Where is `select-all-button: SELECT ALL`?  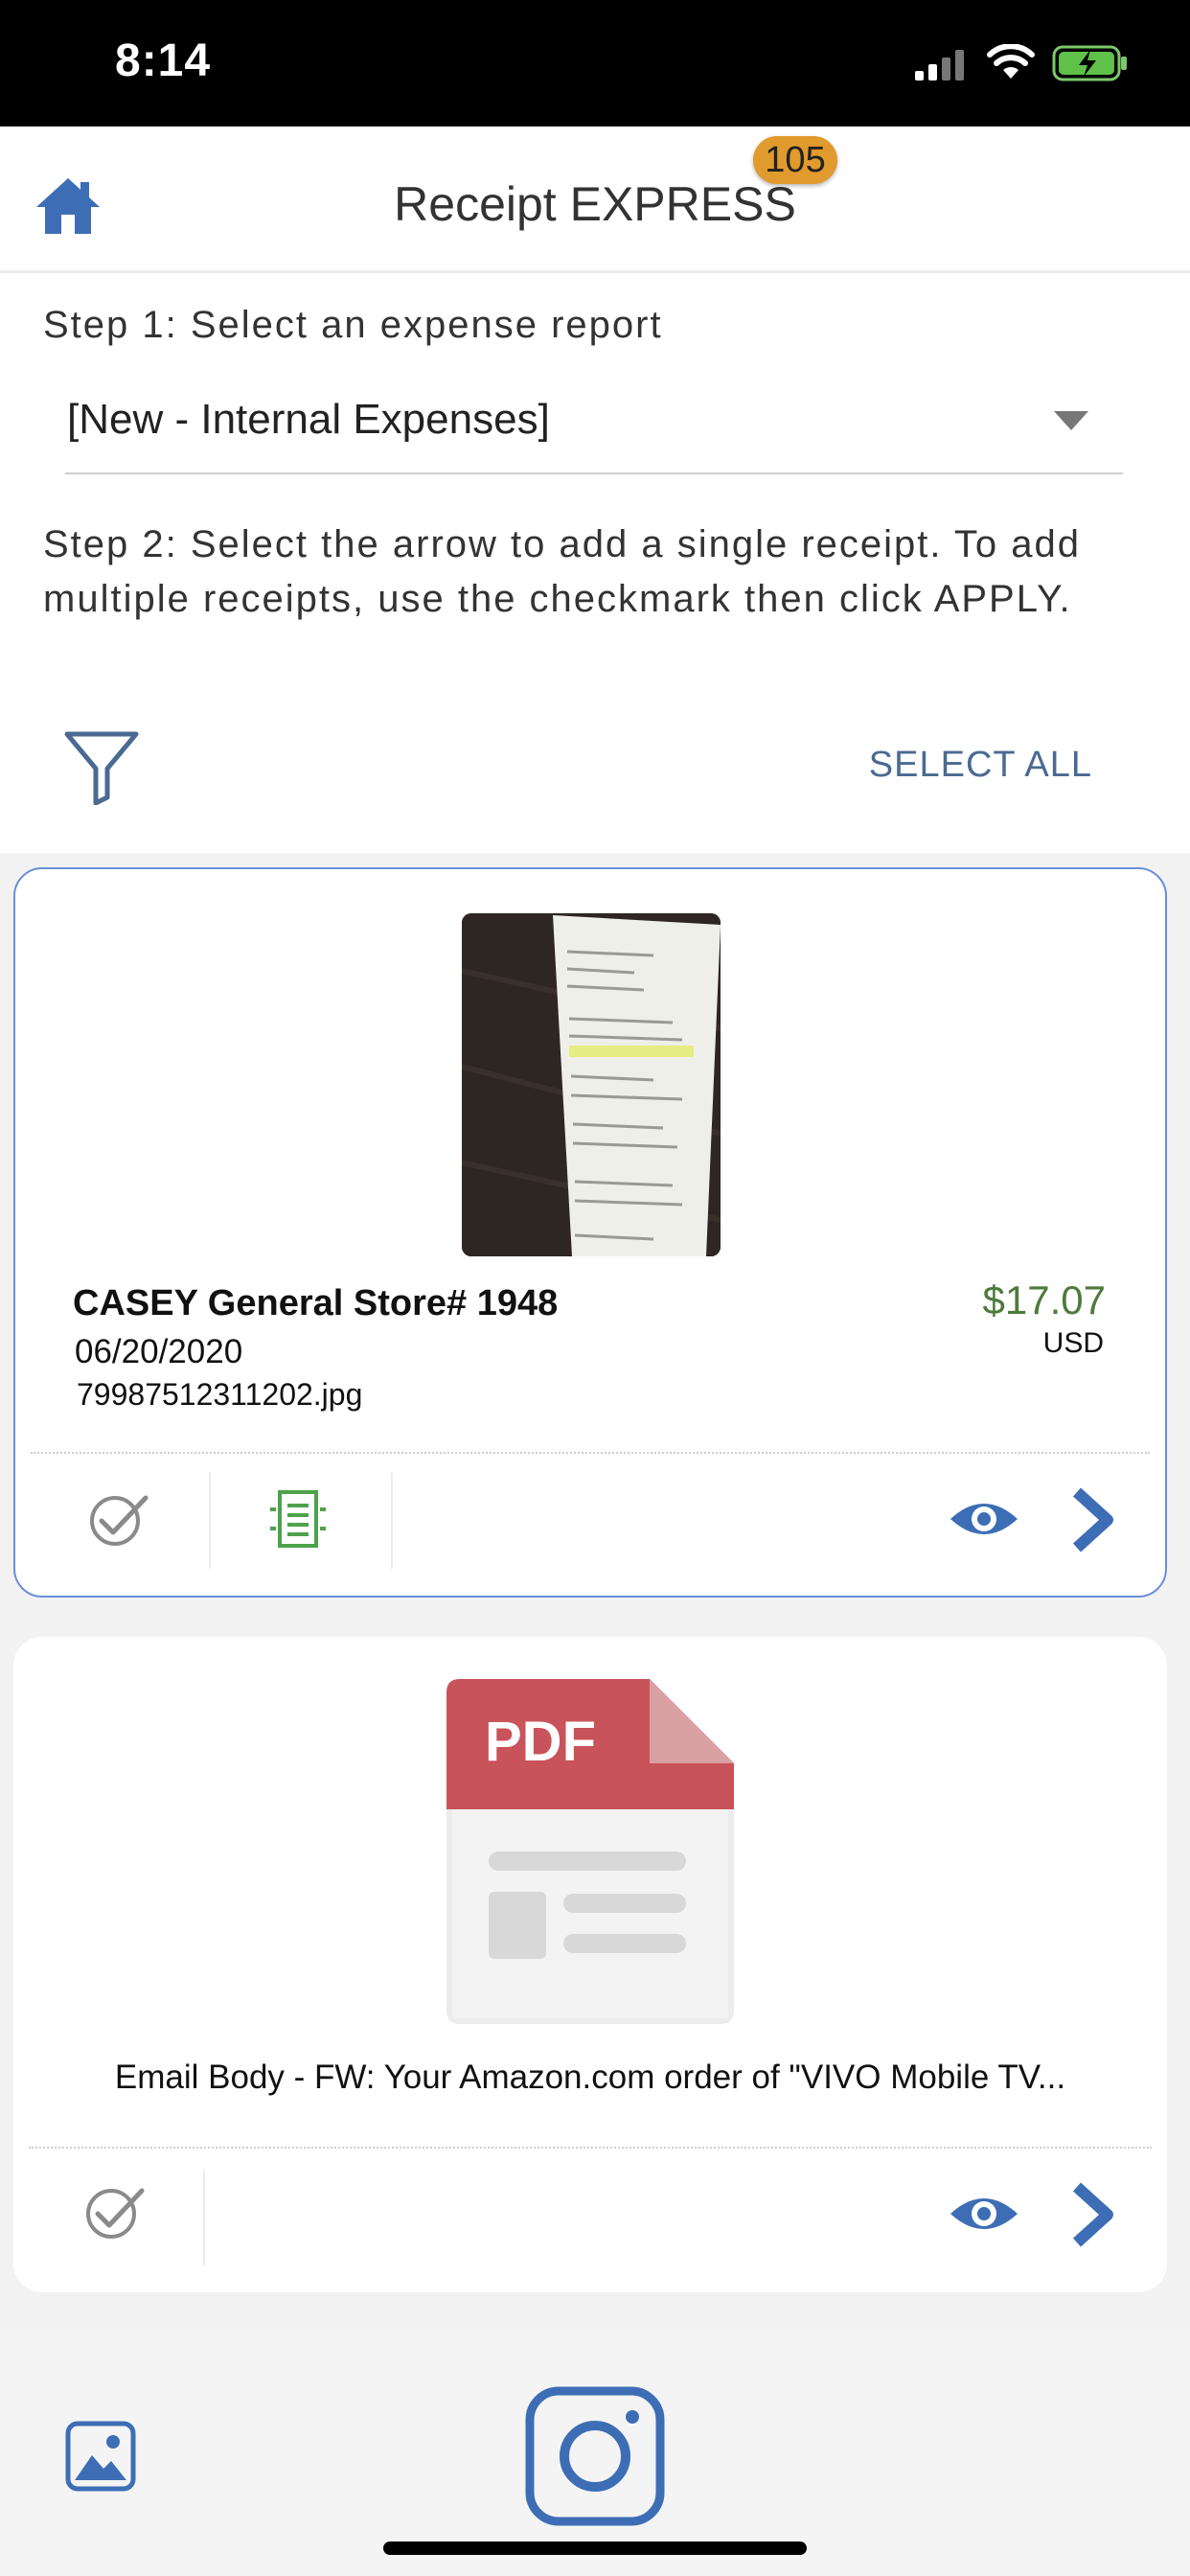 select-all-button: SELECT ALL is located at coordinates (981, 765).